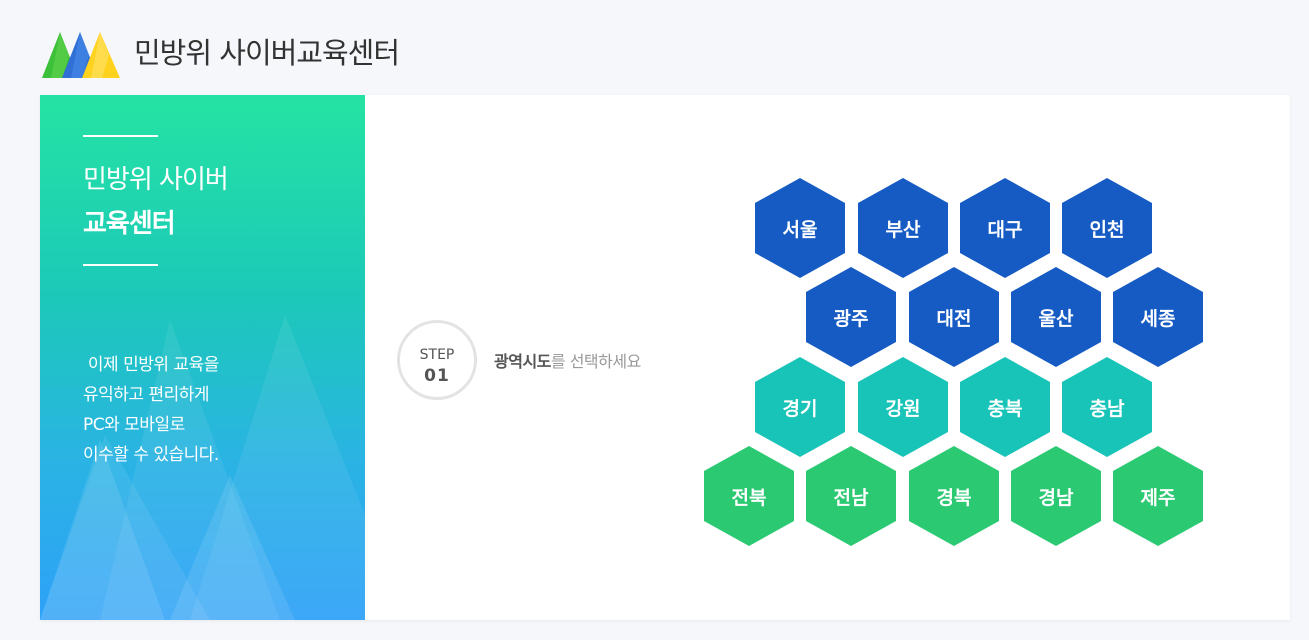 This screenshot has height=640, width=1309. I want to click on intro-title: 민방위 사이버, so click(156, 180).